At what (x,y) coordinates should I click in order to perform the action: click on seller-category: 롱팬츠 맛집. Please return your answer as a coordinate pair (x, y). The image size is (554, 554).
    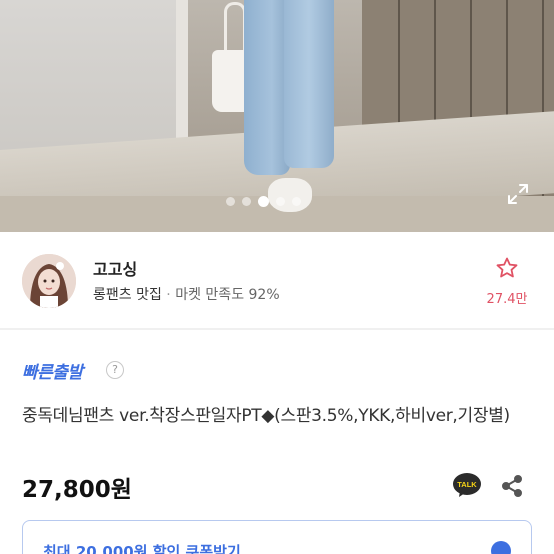
    Looking at the image, I should click on (127, 295).